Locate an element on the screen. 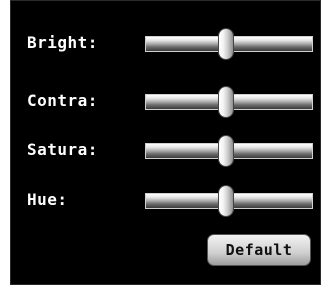 This screenshot has height=291, width=321. contrast-slider-thumb is located at coordinates (225, 102).